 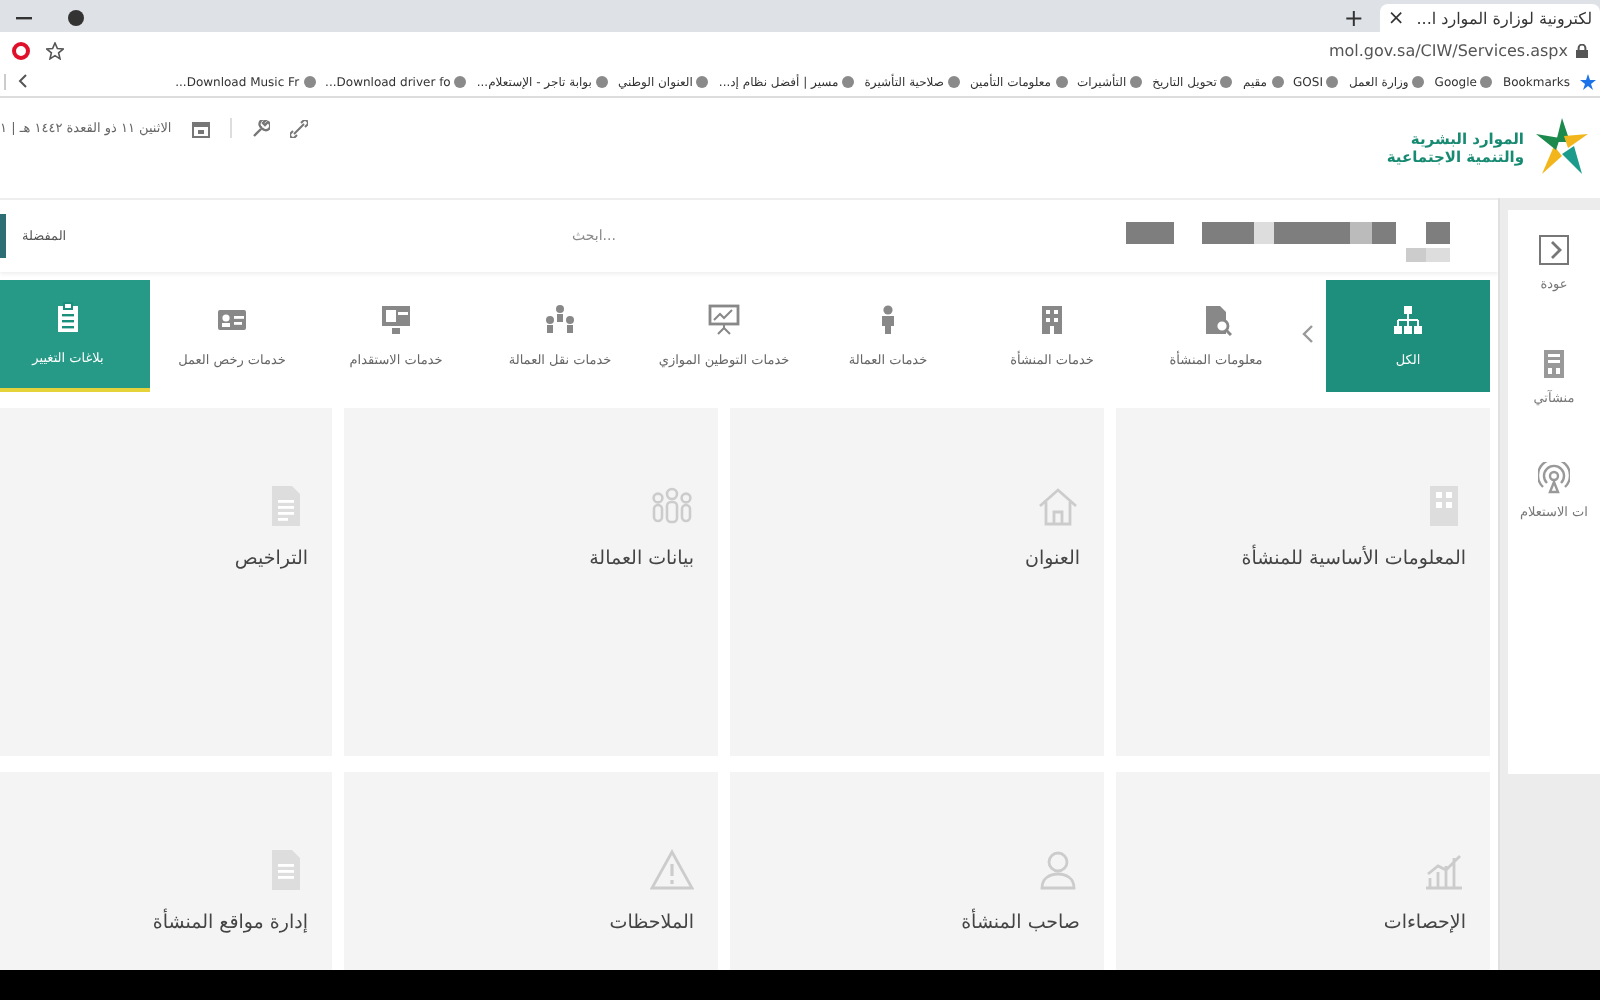 I want to click on browser-logo-icon, so click(x=21, y=50).